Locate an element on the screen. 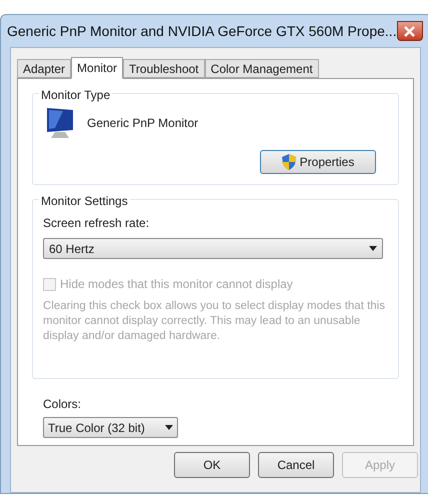  properties-button: Properties is located at coordinates (318, 162).